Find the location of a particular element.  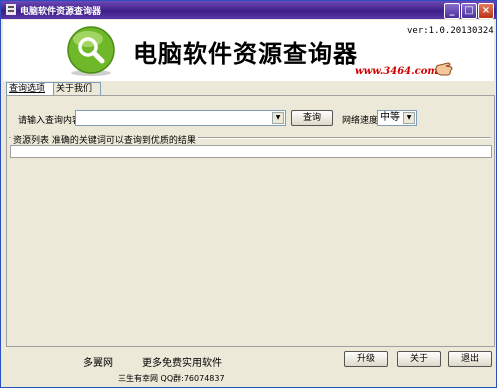

search-button: 查询 is located at coordinates (312, 118).